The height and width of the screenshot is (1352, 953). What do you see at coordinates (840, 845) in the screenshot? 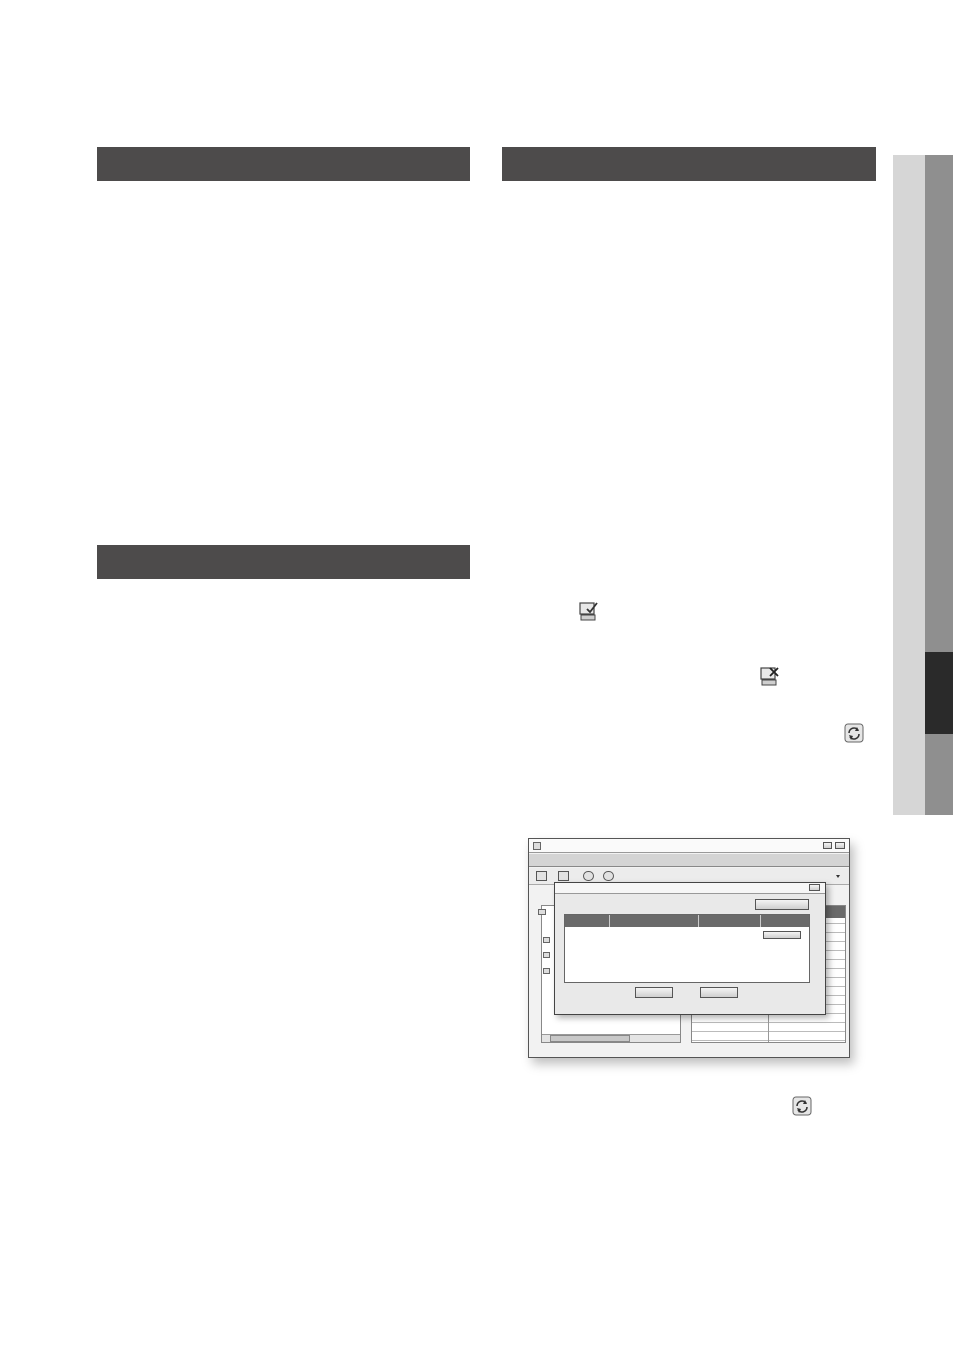
I see `close-button` at bounding box center [840, 845].